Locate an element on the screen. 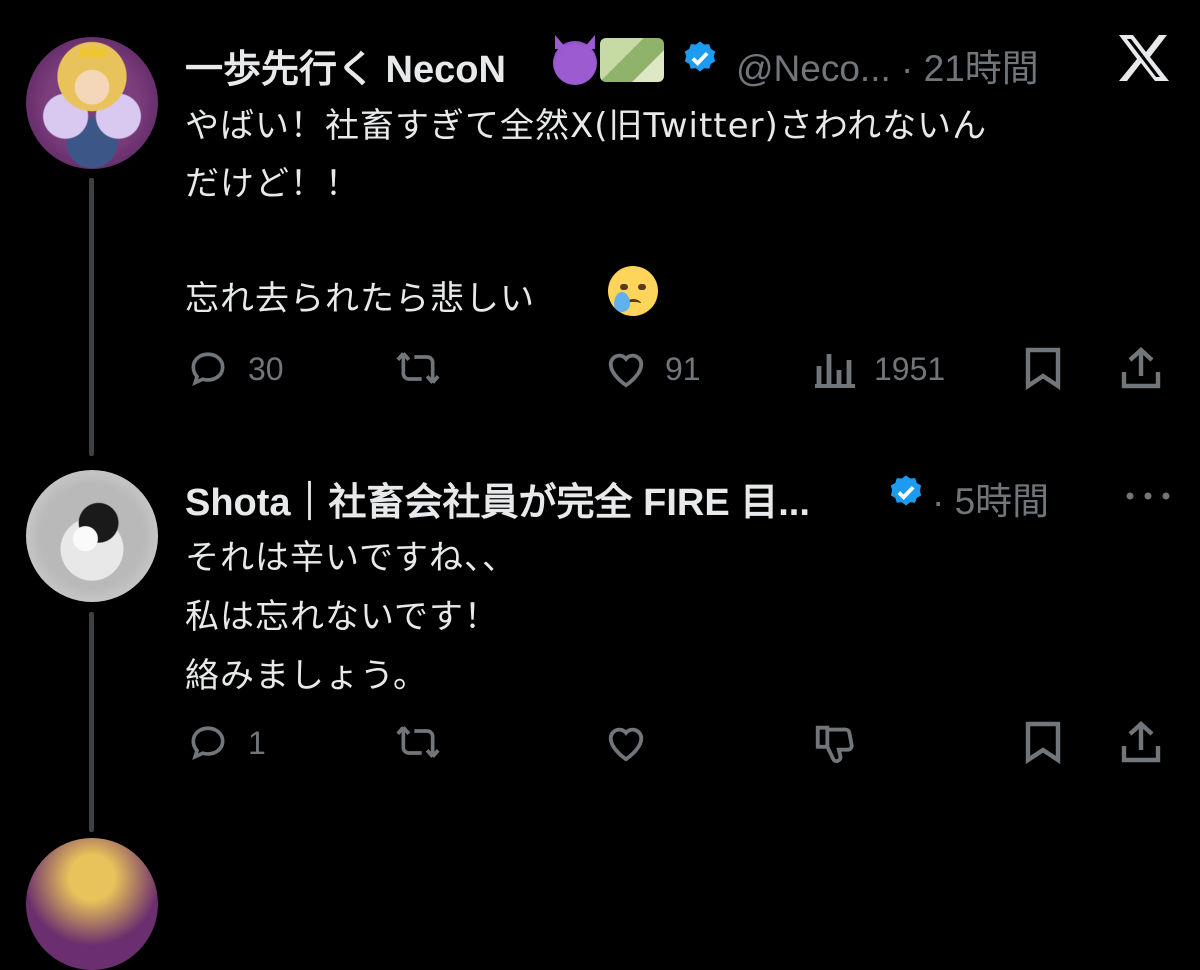  crown-icon is located at coordinates (93, 50).